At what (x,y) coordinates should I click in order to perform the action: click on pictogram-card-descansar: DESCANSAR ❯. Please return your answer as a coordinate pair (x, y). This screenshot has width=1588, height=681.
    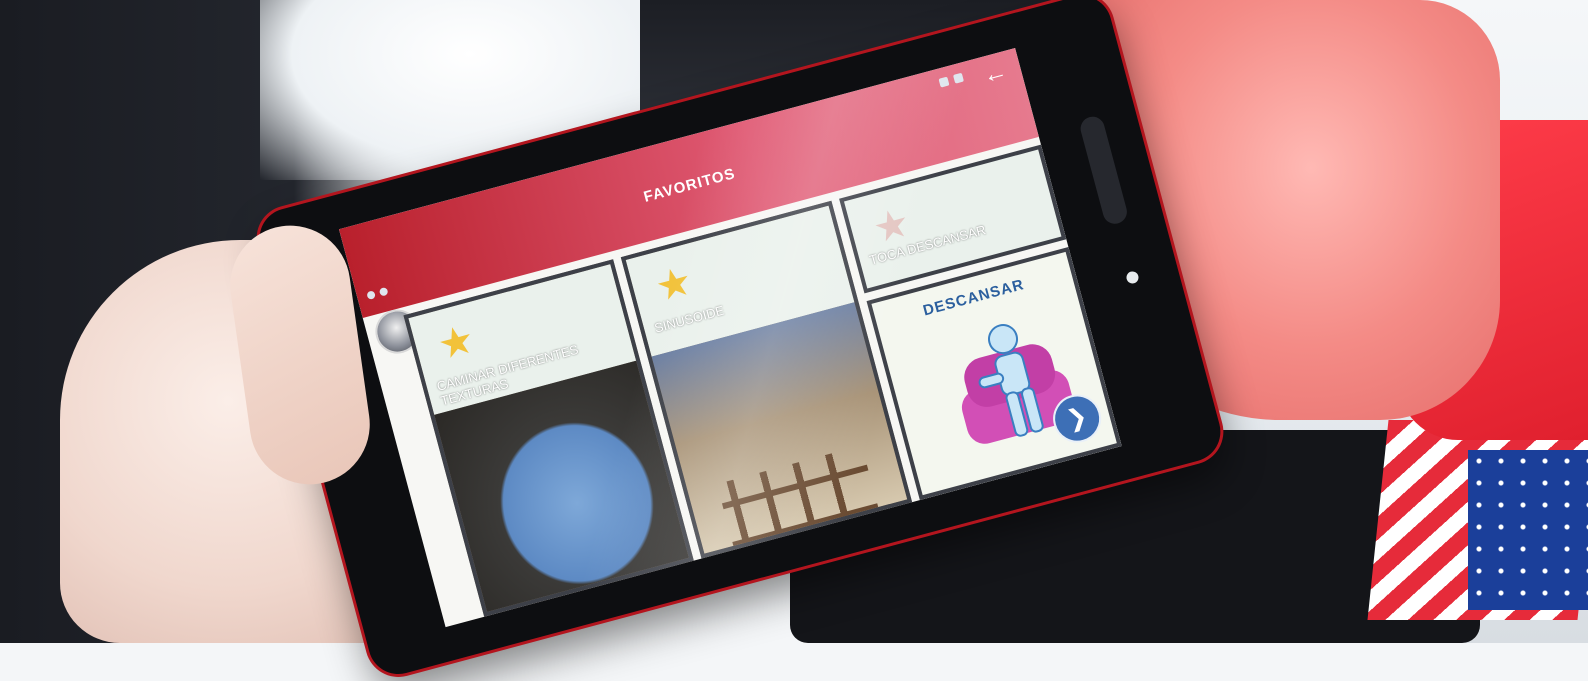
    Looking at the image, I should click on (994, 374).